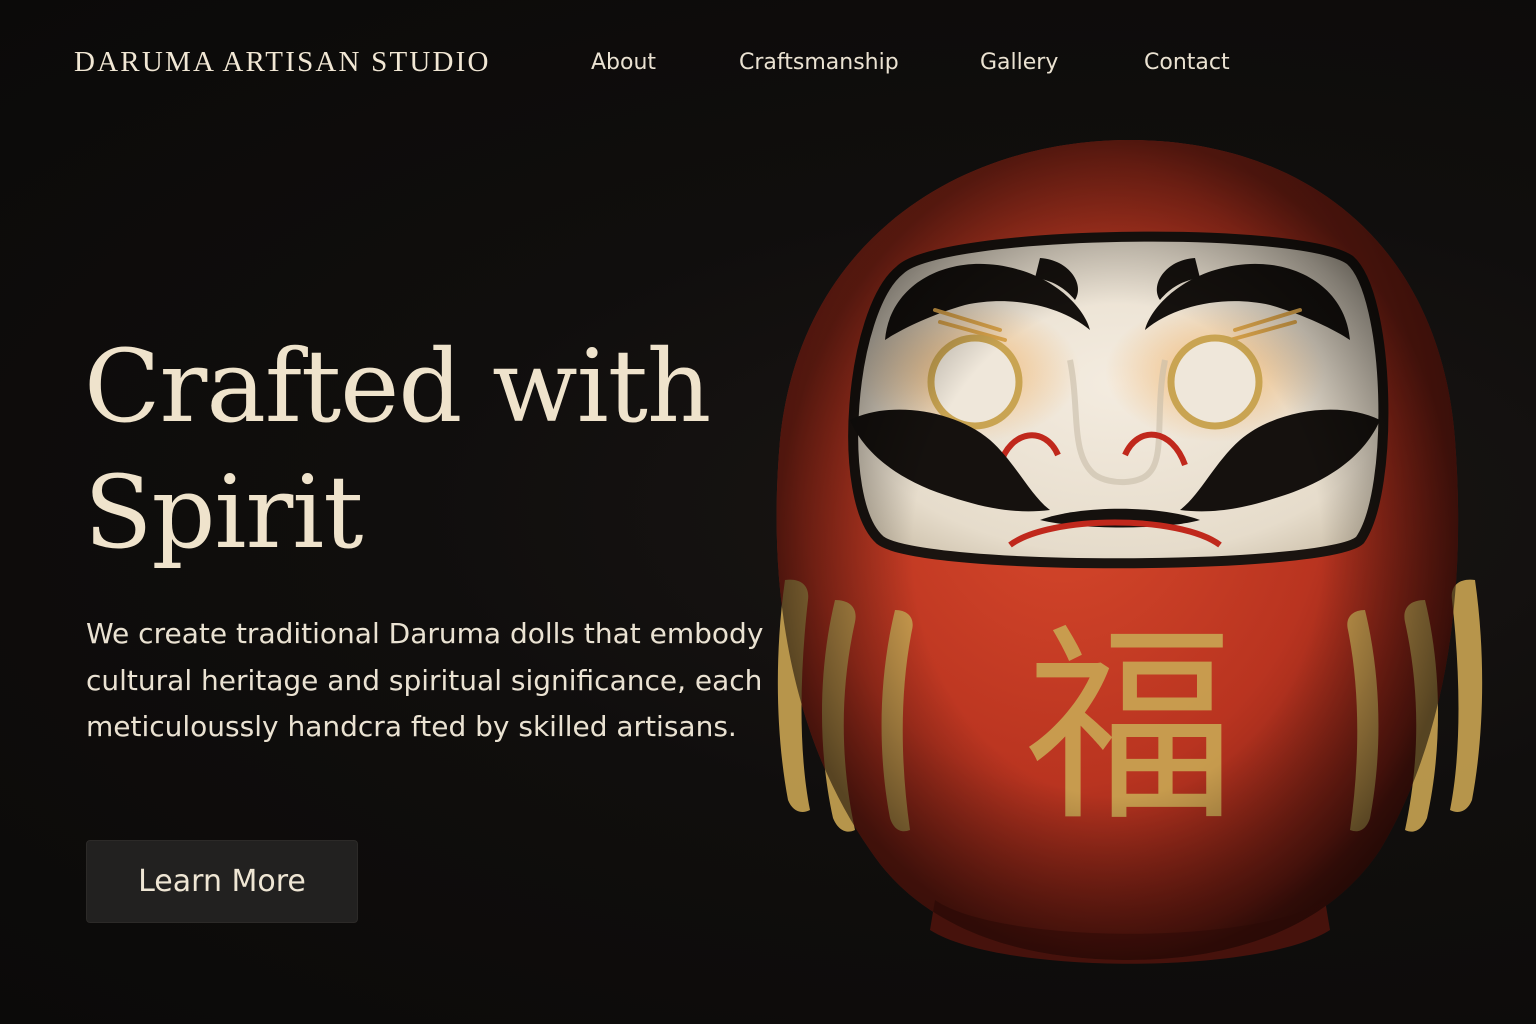 The height and width of the screenshot is (1024, 1536). I want to click on nav-link-craftsmanship: Craftsmanship, so click(819, 62).